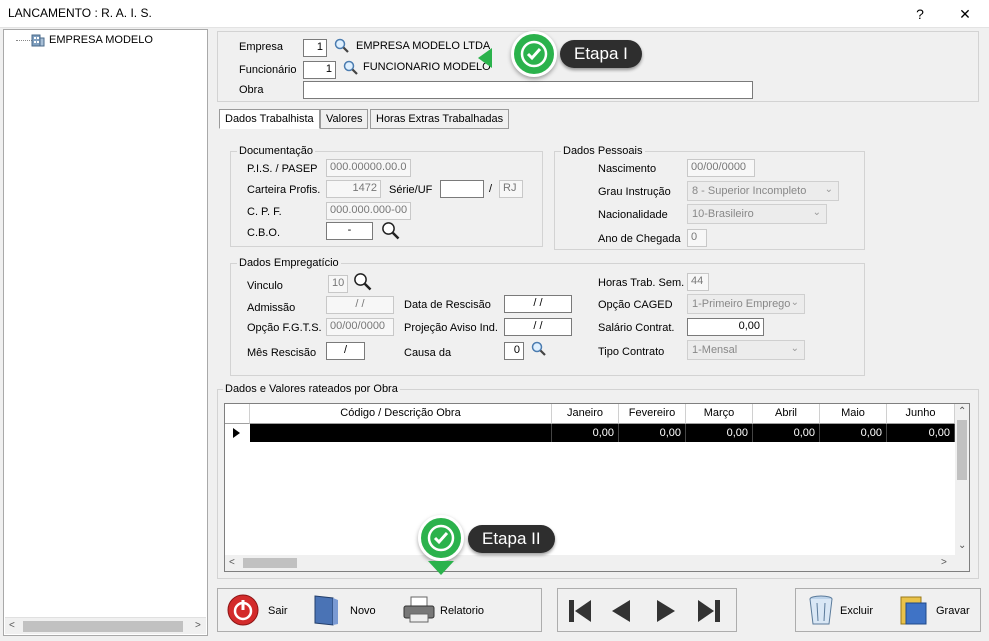 This screenshot has height=641, width=989. Describe the element at coordinates (719, 414) in the screenshot. I see `column-header: Março` at that location.